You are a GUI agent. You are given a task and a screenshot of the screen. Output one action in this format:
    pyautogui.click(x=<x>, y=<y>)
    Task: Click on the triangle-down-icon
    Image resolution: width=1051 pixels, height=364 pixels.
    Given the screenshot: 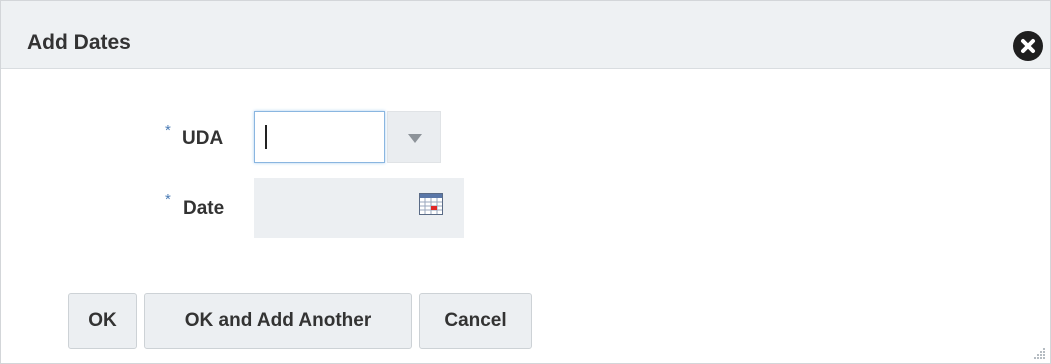 What is the action you would take?
    pyautogui.click(x=415, y=138)
    